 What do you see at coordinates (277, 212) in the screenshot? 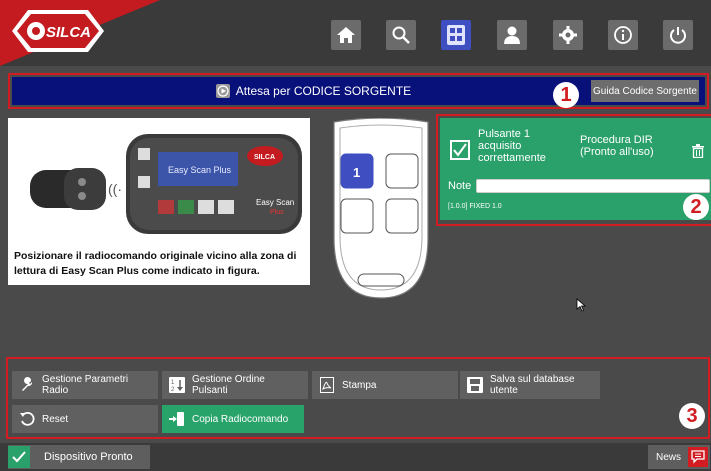
I see `svg-text: Plus` at bounding box center [277, 212].